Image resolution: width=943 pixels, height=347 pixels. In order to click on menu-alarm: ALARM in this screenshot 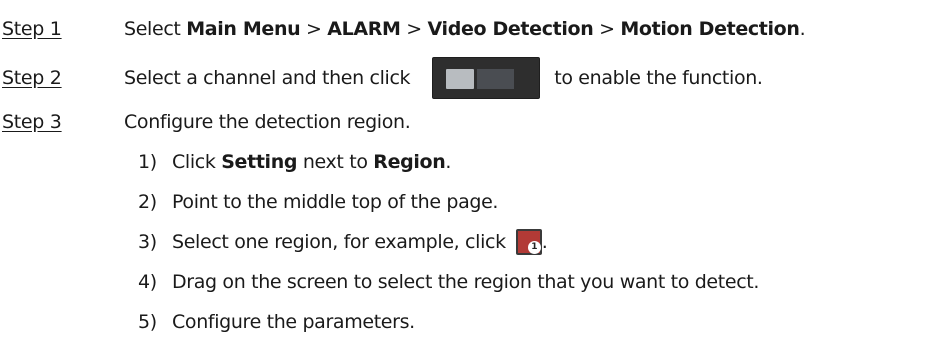, I will do `click(364, 29)`.